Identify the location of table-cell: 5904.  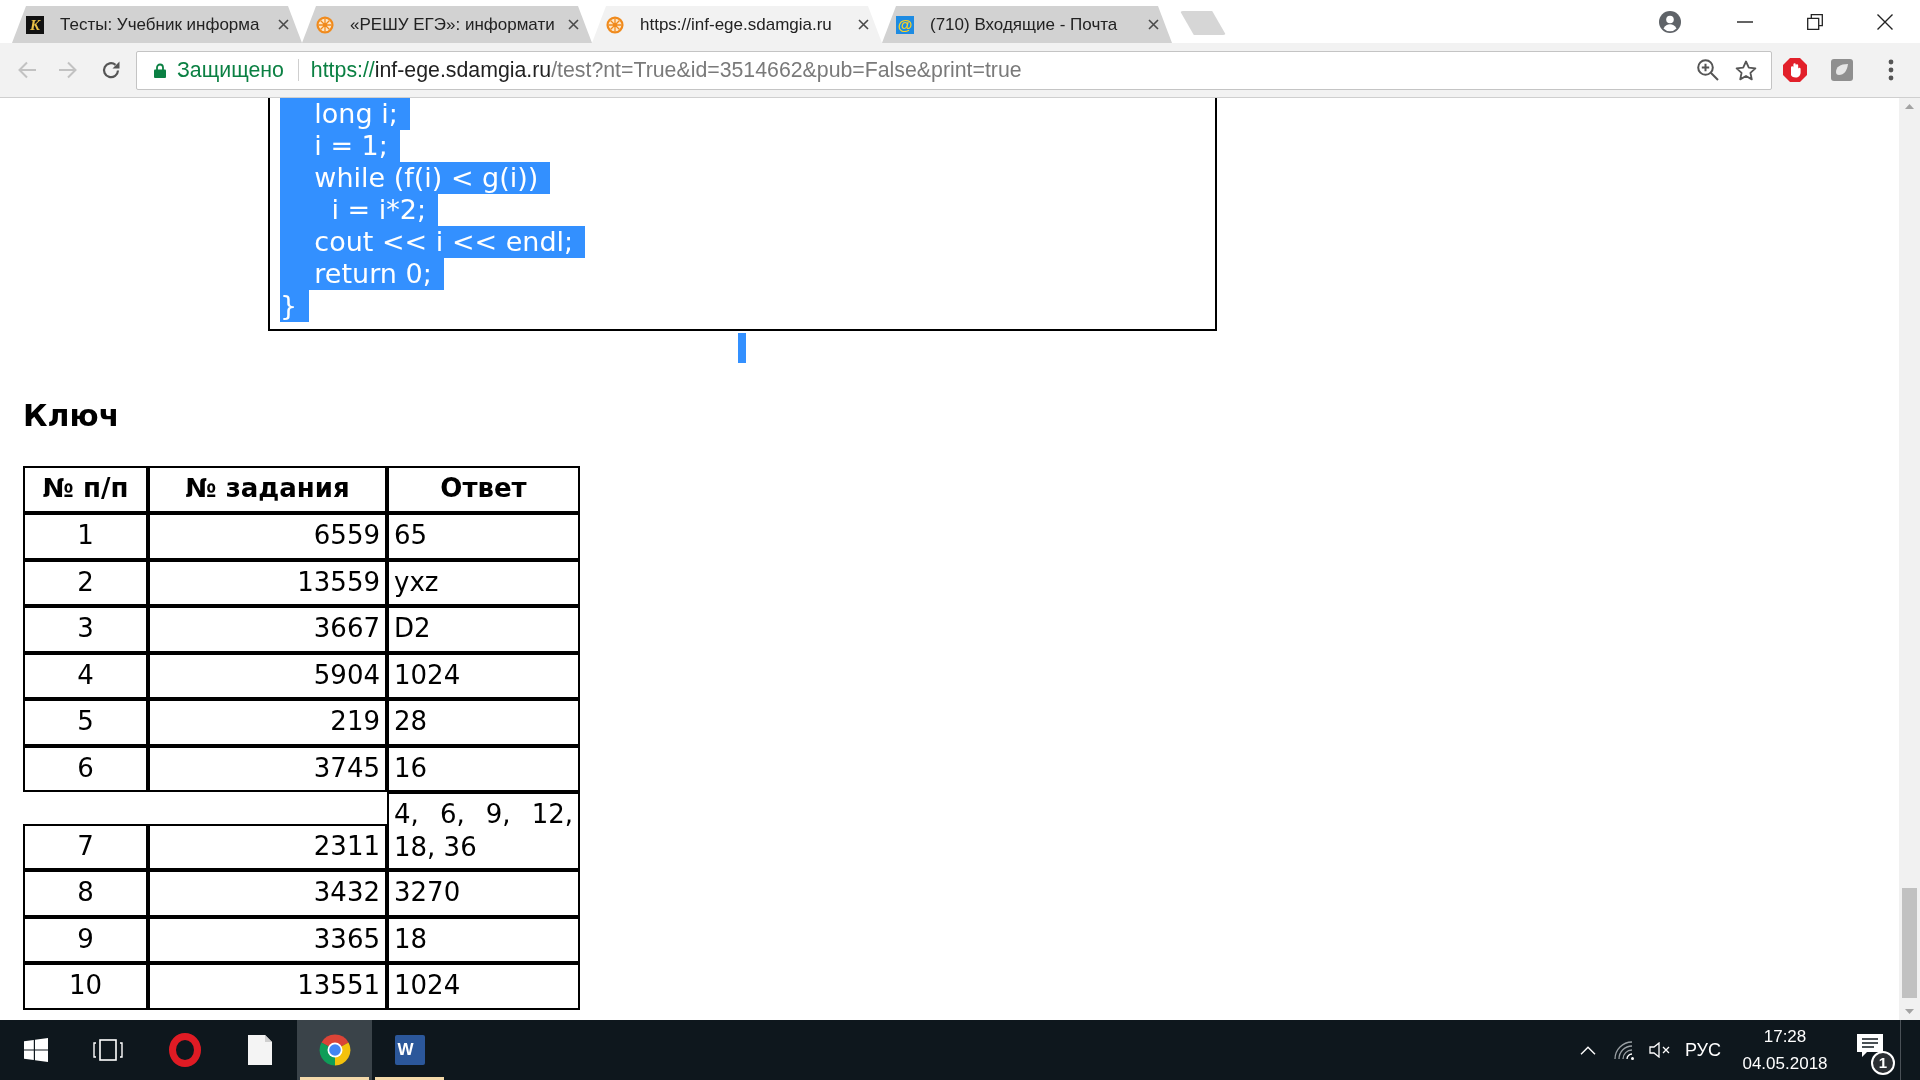
(267, 675).